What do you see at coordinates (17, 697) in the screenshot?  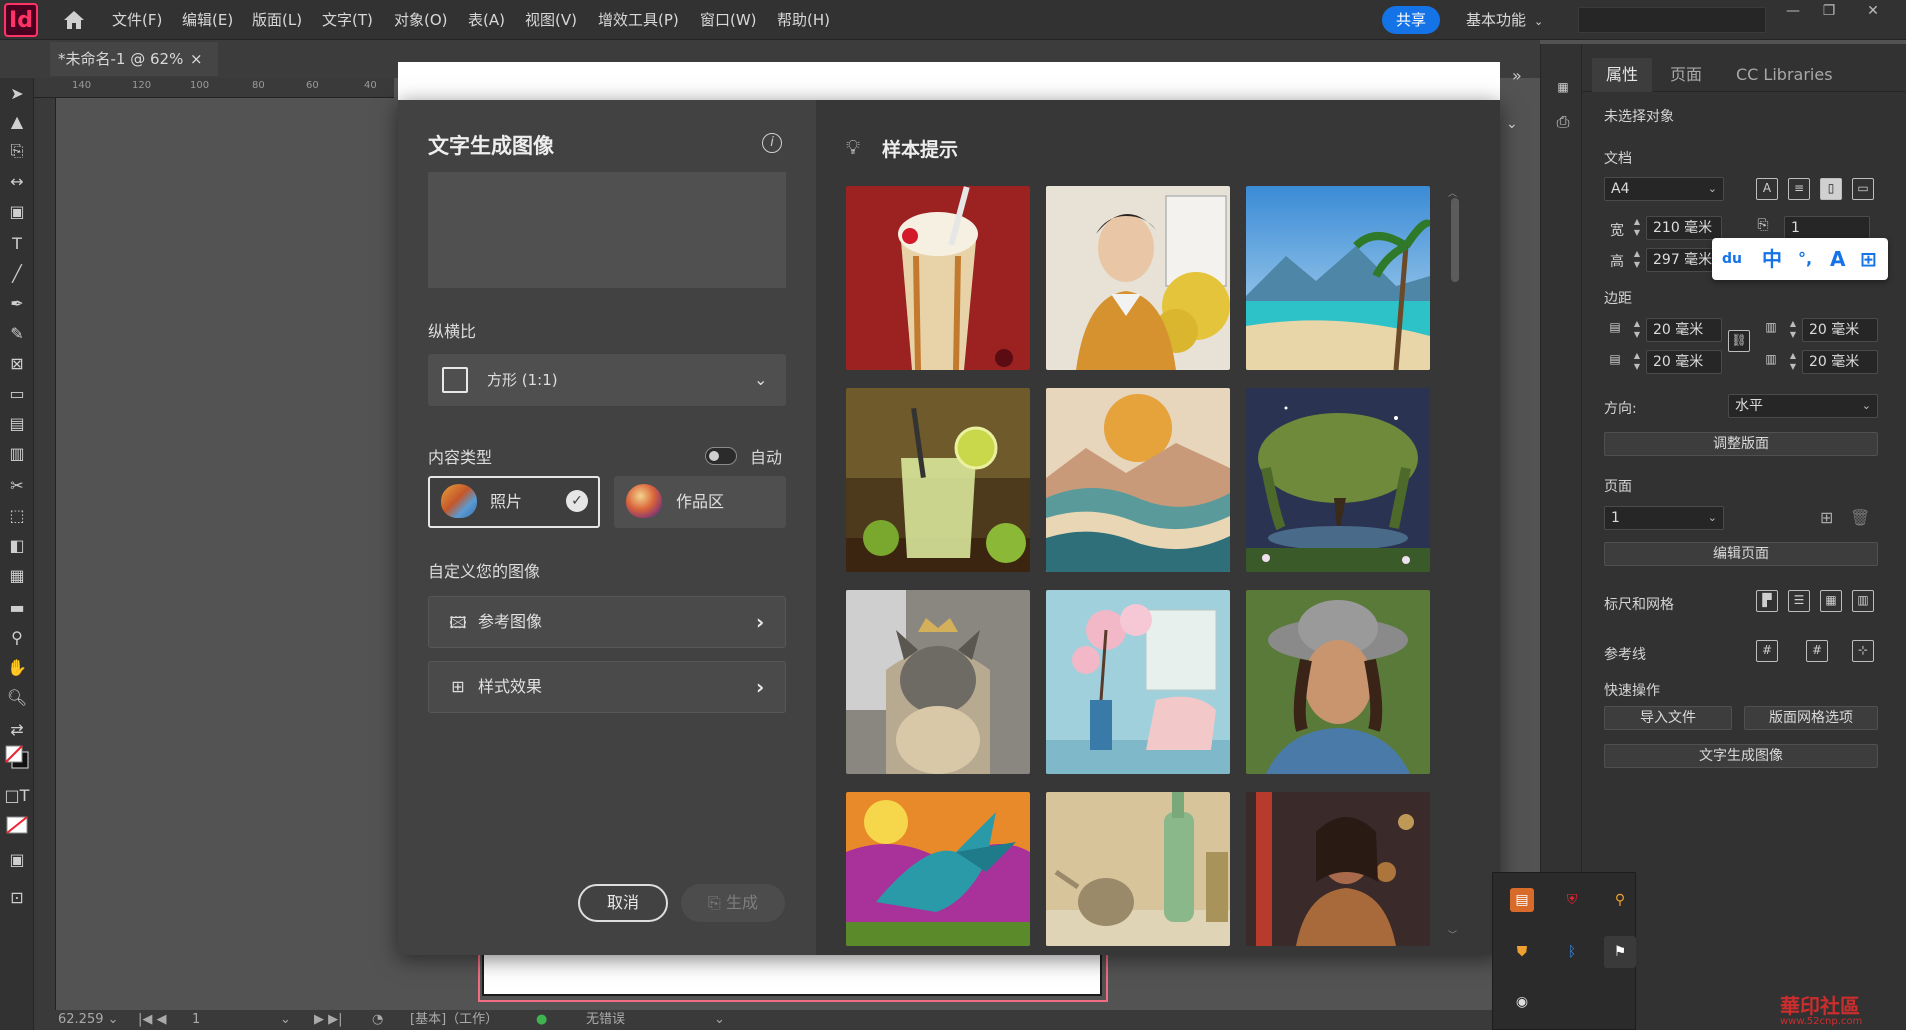 I see `zoom-tool-icon: 🔍︎` at bounding box center [17, 697].